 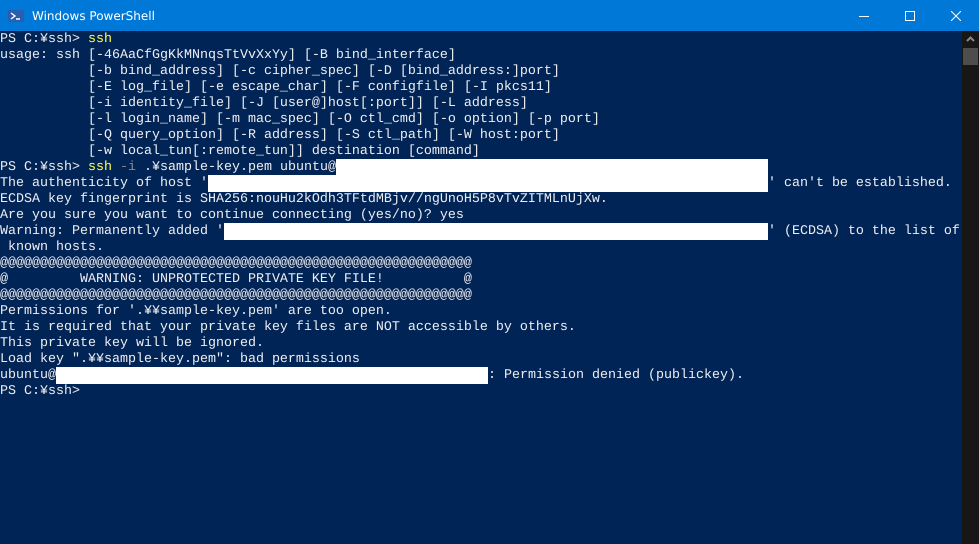 I want to click on console-text: [-Q query_option] [-R address] [-S ctl_path] [-W host:port], so click(x=323, y=136).